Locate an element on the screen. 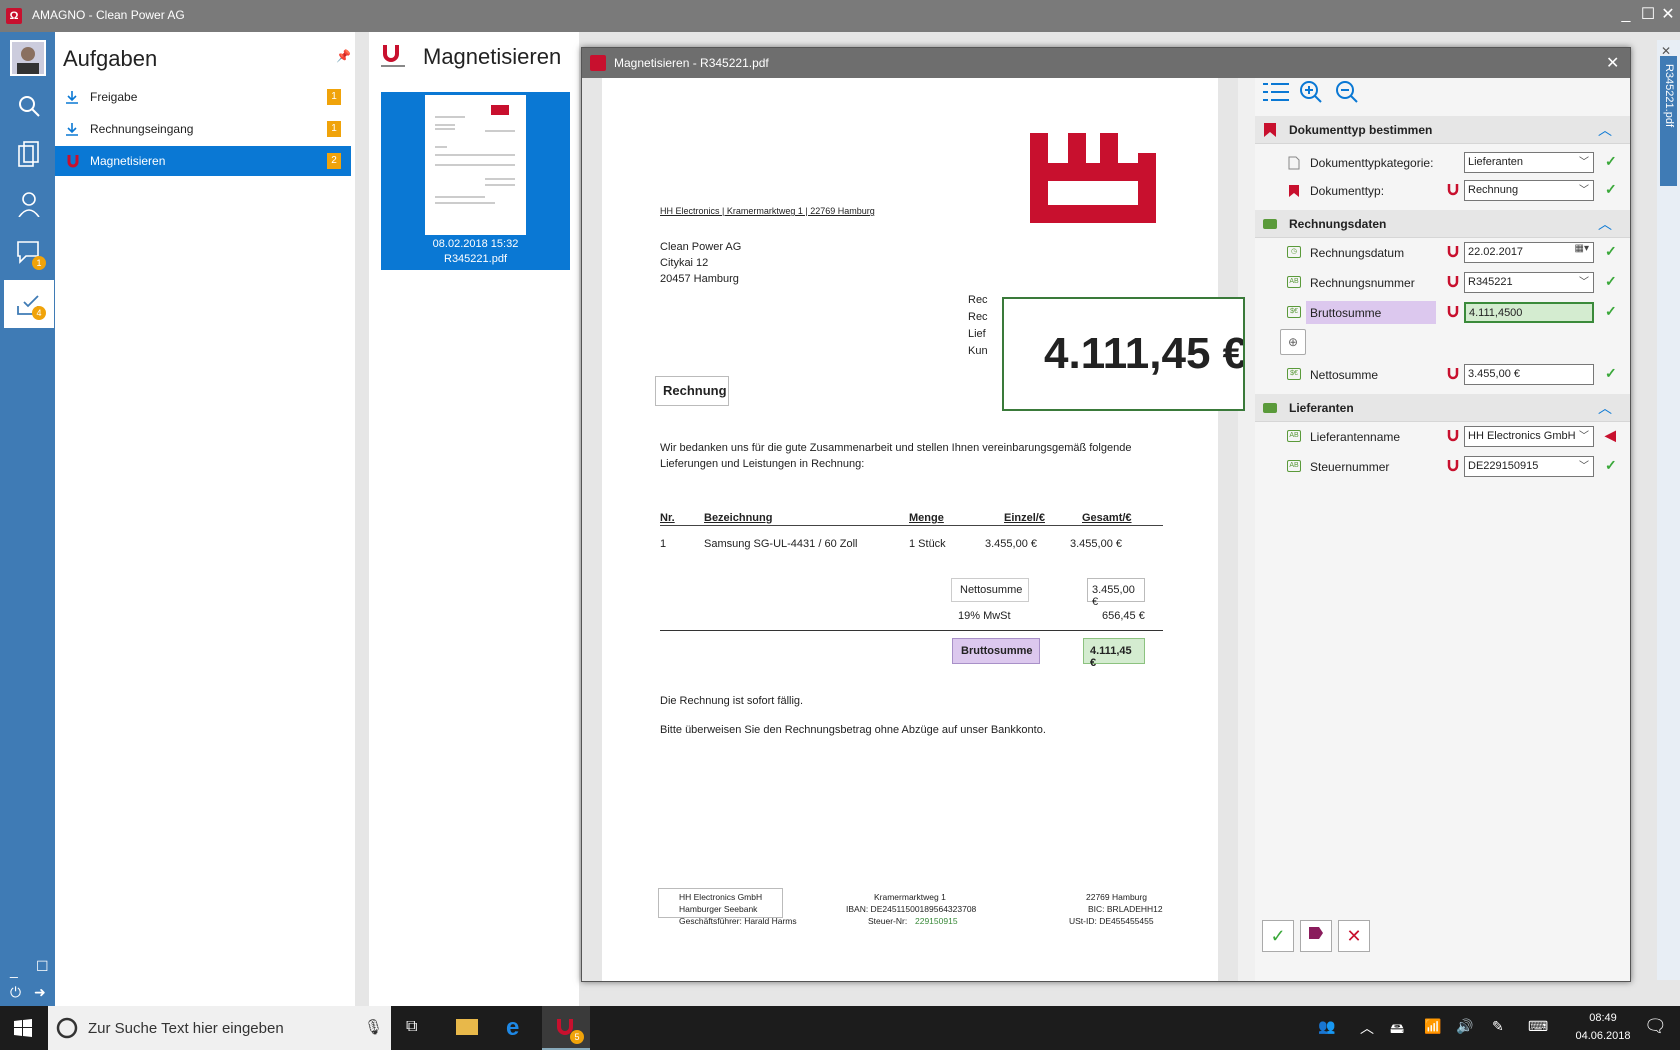  field-value: 3.455,00 € is located at coordinates (1494, 374).